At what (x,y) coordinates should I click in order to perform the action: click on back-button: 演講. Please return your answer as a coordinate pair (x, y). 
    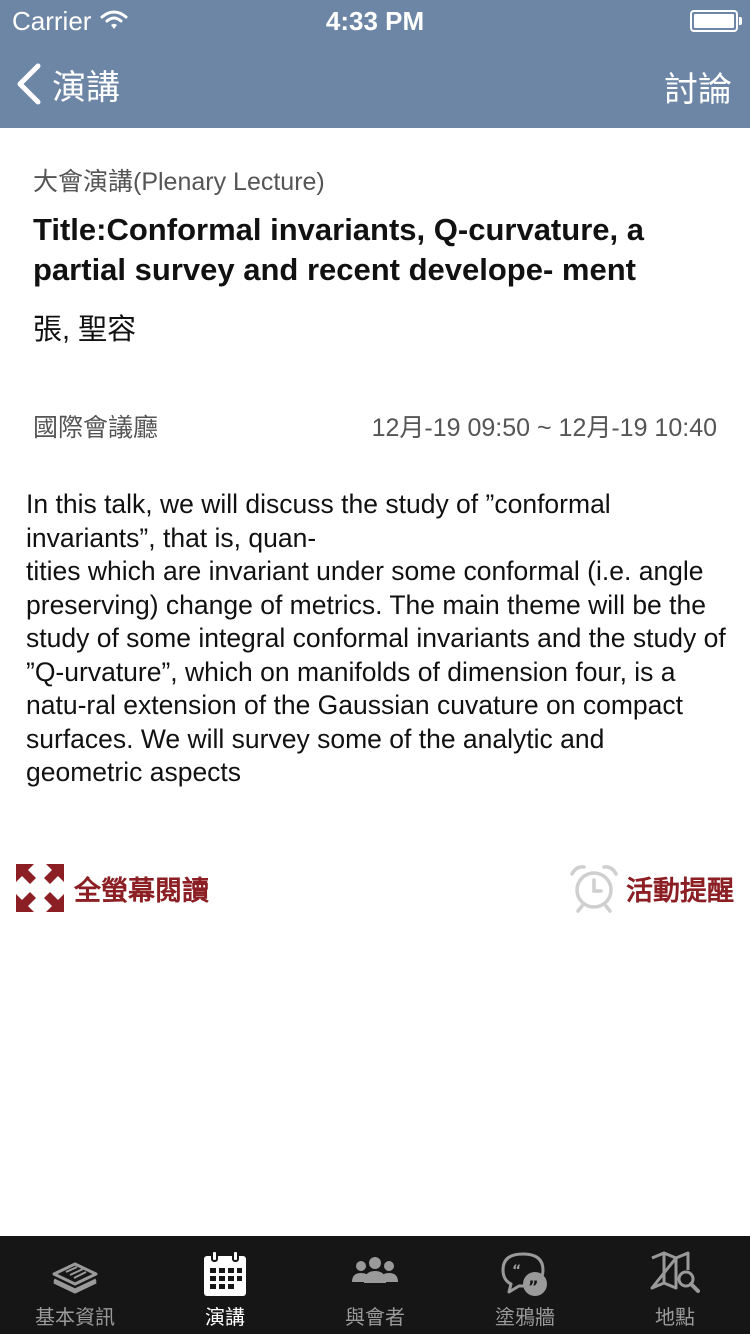
    Looking at the image, I should click on (67, 84).